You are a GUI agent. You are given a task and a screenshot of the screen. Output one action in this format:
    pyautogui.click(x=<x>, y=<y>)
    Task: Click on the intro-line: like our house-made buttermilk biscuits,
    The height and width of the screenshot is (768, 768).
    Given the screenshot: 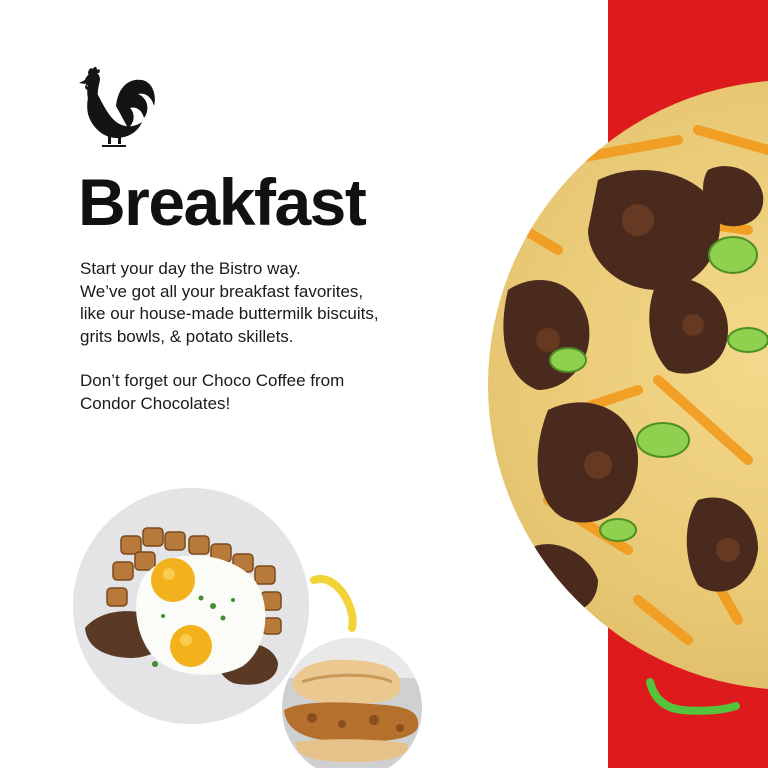 What is the action you would take?
    pyautogui.click(x=229, y=313)
    